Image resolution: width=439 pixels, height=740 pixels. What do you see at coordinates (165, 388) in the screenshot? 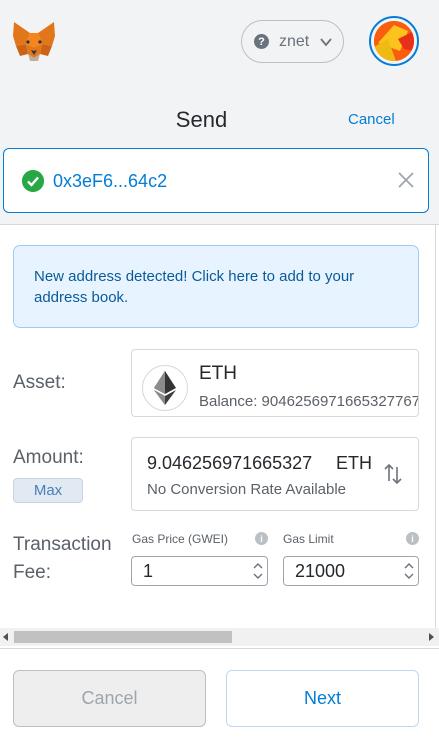
I see `eth-icon` at bounding box center [165, 388].